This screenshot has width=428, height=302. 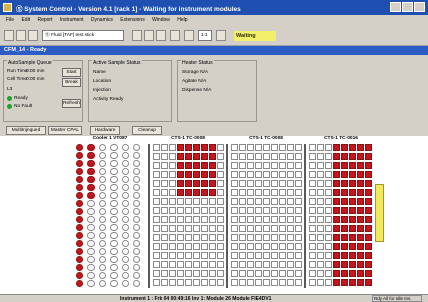 What do you see at coordinates (419, 7) in the screenshot?
I see `close-button` at bounding box center [419, 7].